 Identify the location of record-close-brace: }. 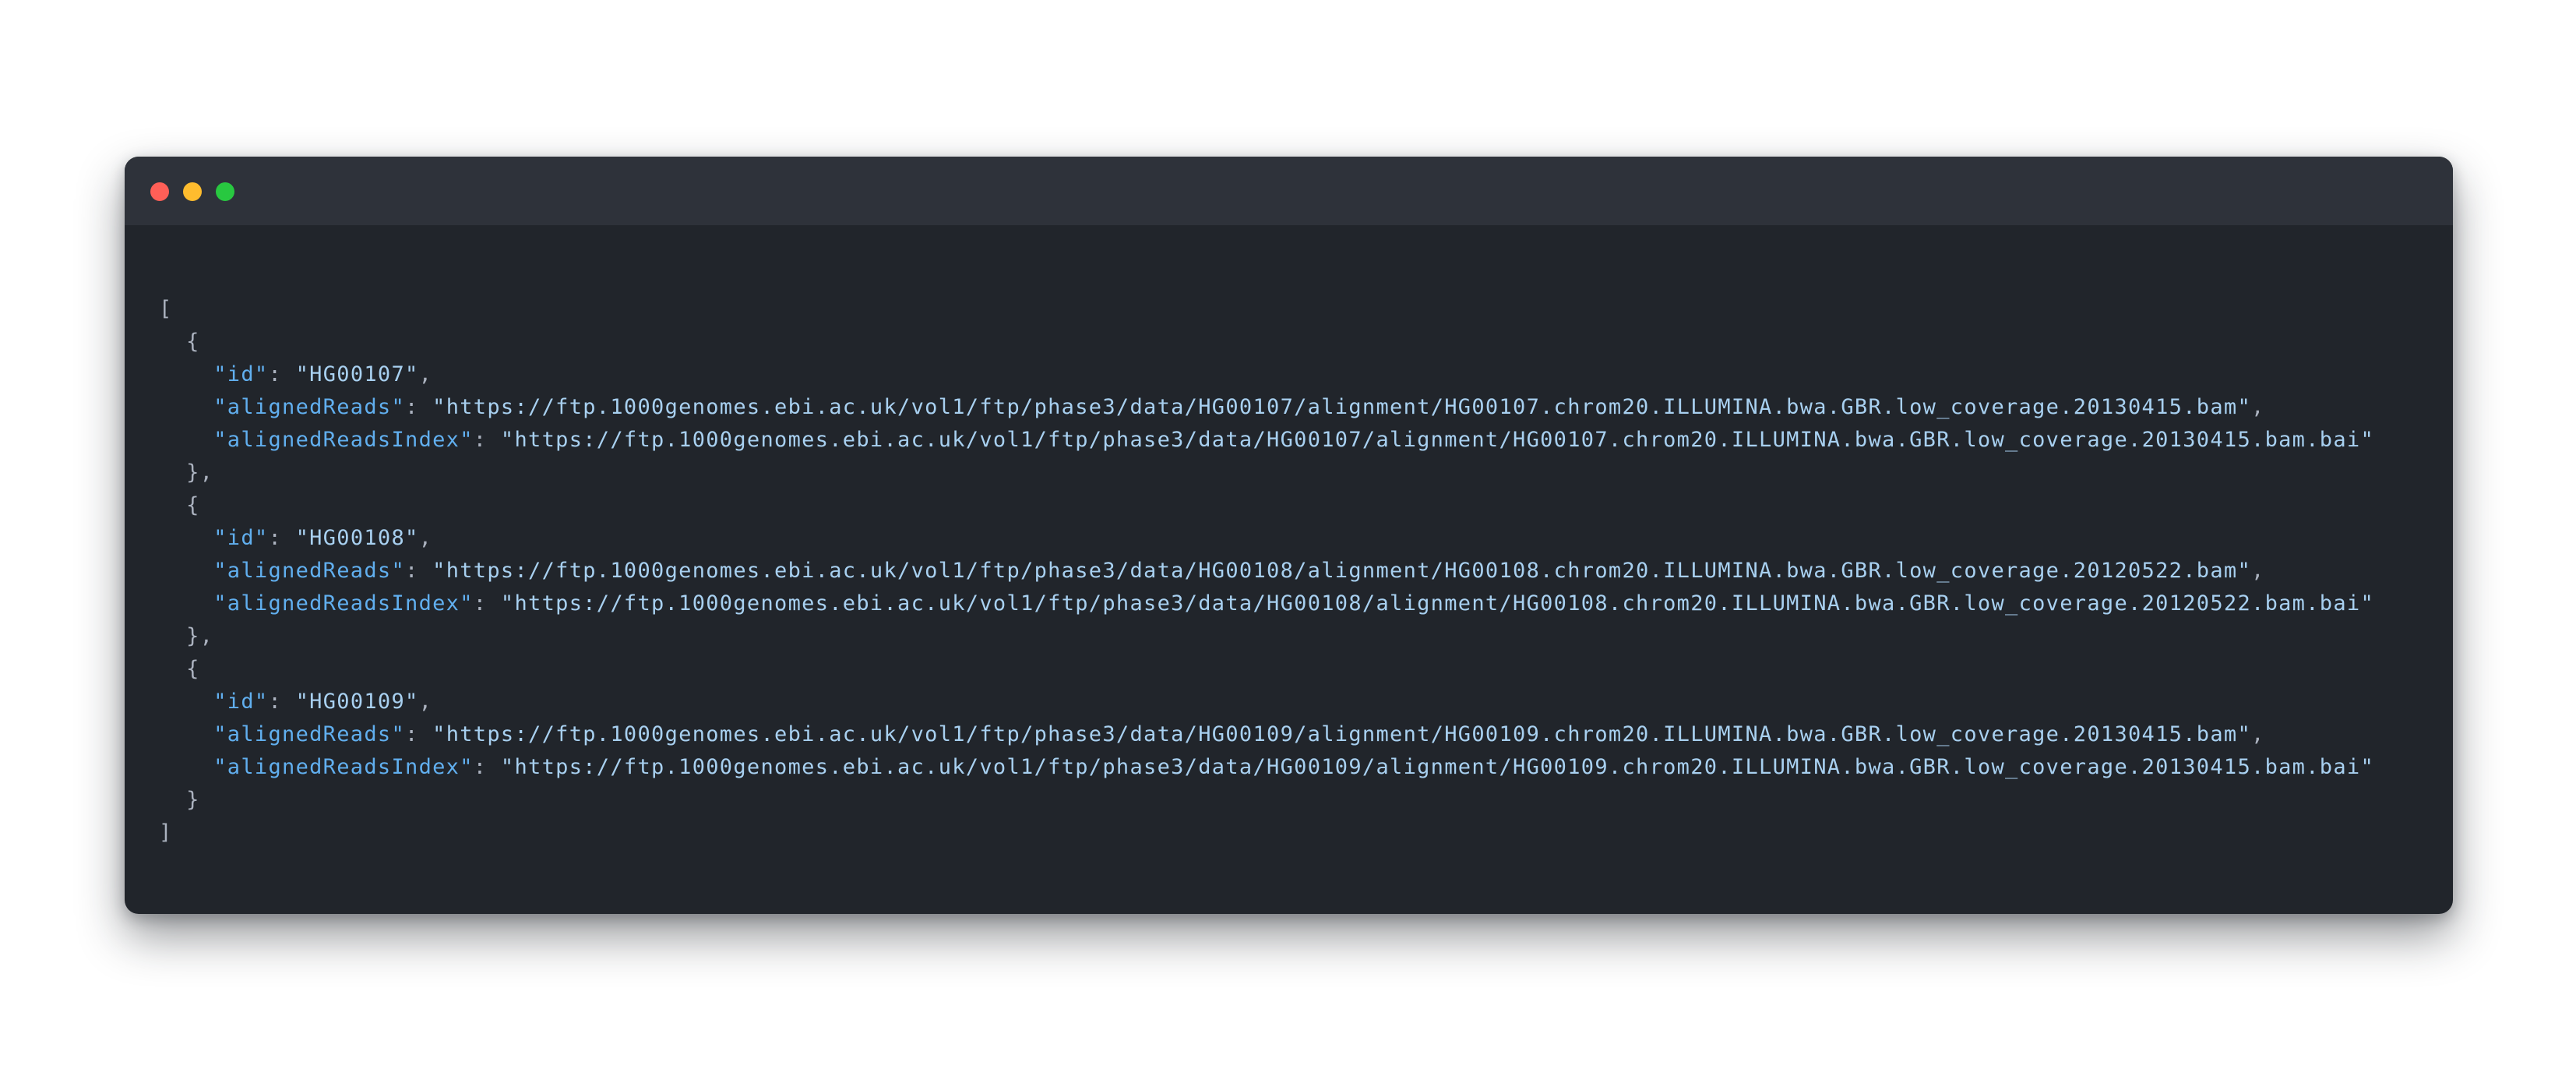
(193, 800).